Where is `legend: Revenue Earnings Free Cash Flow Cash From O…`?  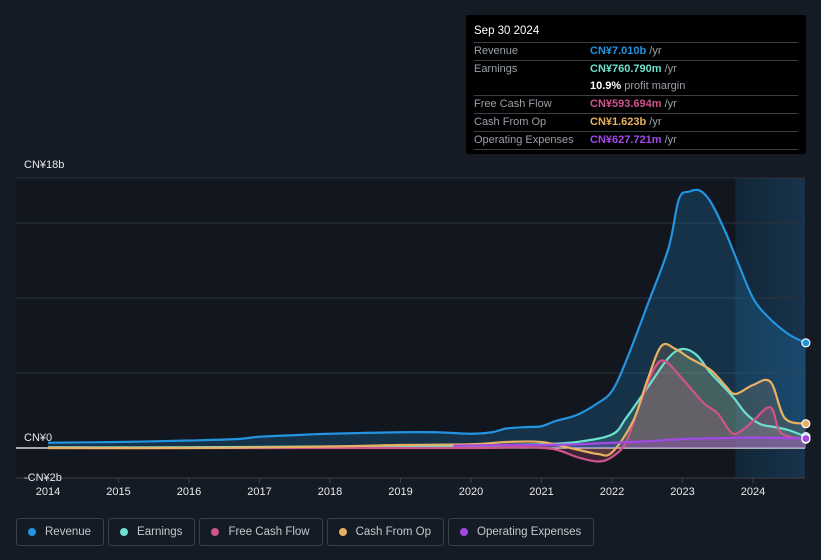
legend: Revenue Earnings Free Cash Flow Cash From O… is located at coordinates (305, 532).